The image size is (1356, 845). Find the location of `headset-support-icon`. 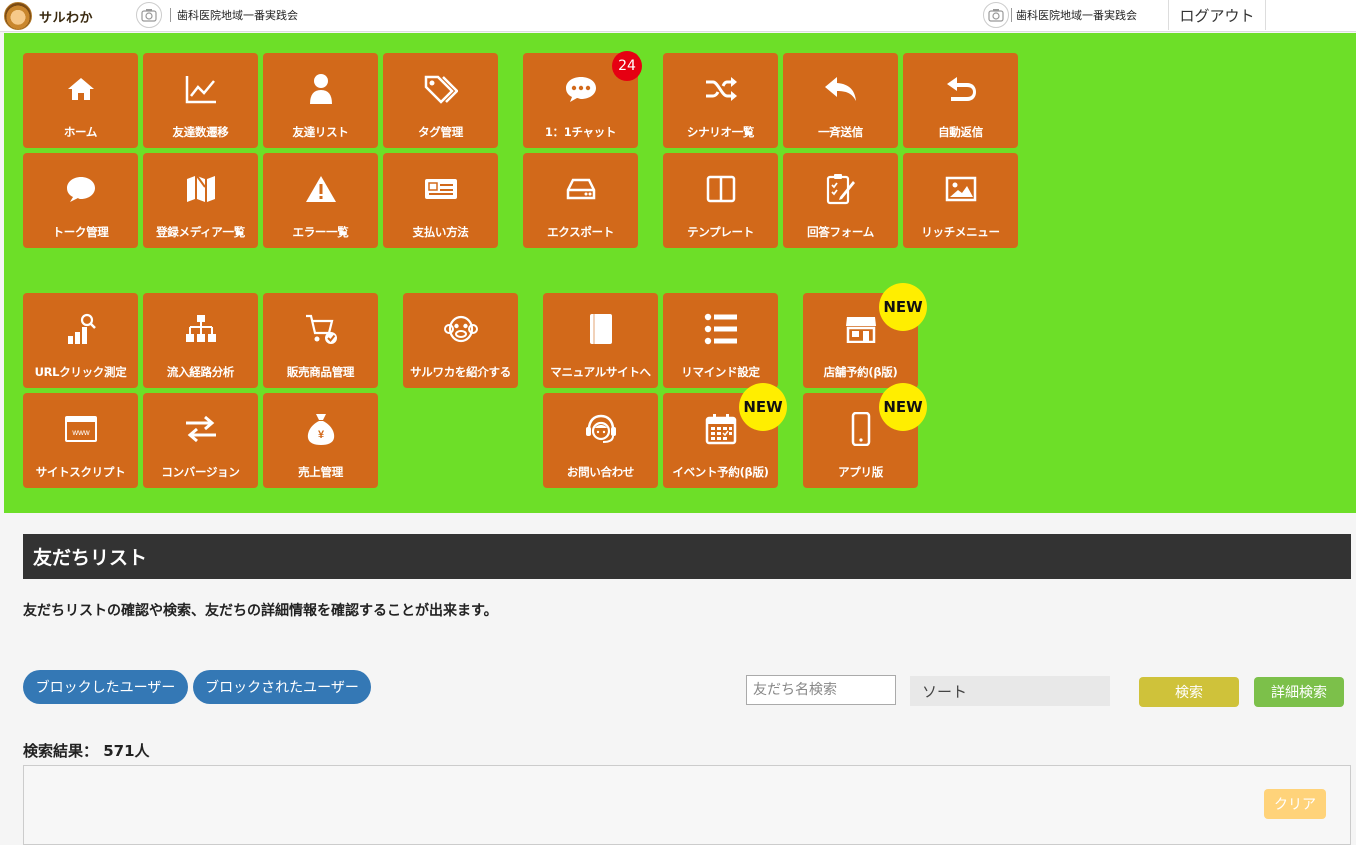

headset-support-icon is located at coordinates (601, 429).